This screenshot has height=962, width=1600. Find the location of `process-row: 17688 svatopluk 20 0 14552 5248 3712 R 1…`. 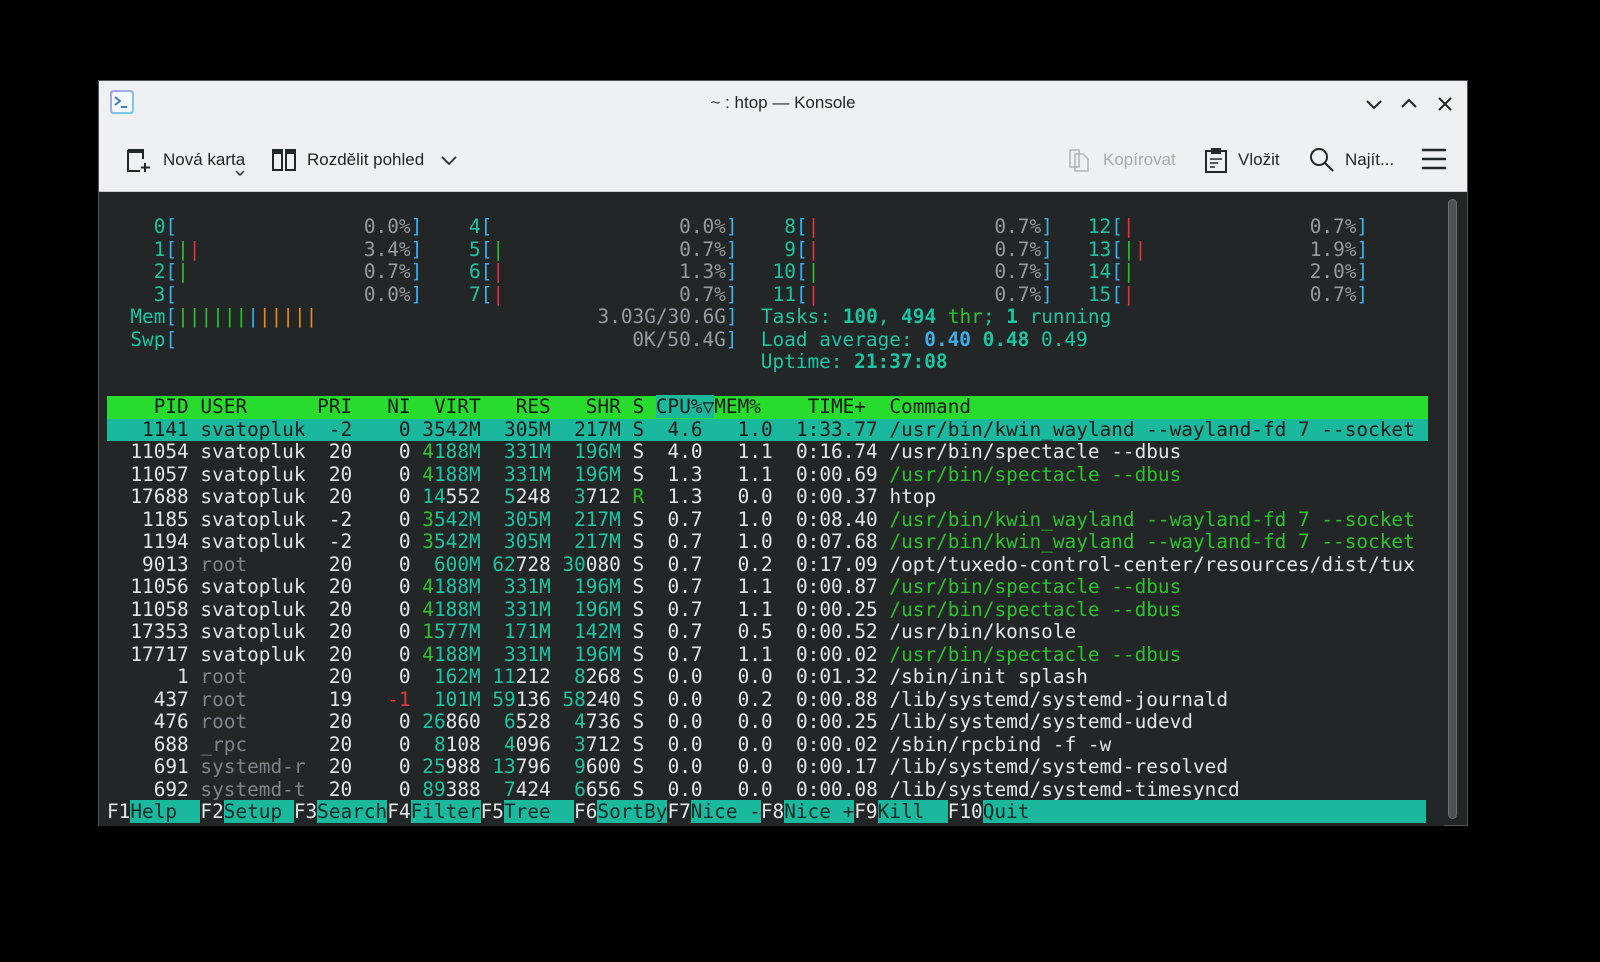

process-row: 17688 svatopluk 20 0 14552 5248 3712 R 1… is located at coordinates (521, 497).